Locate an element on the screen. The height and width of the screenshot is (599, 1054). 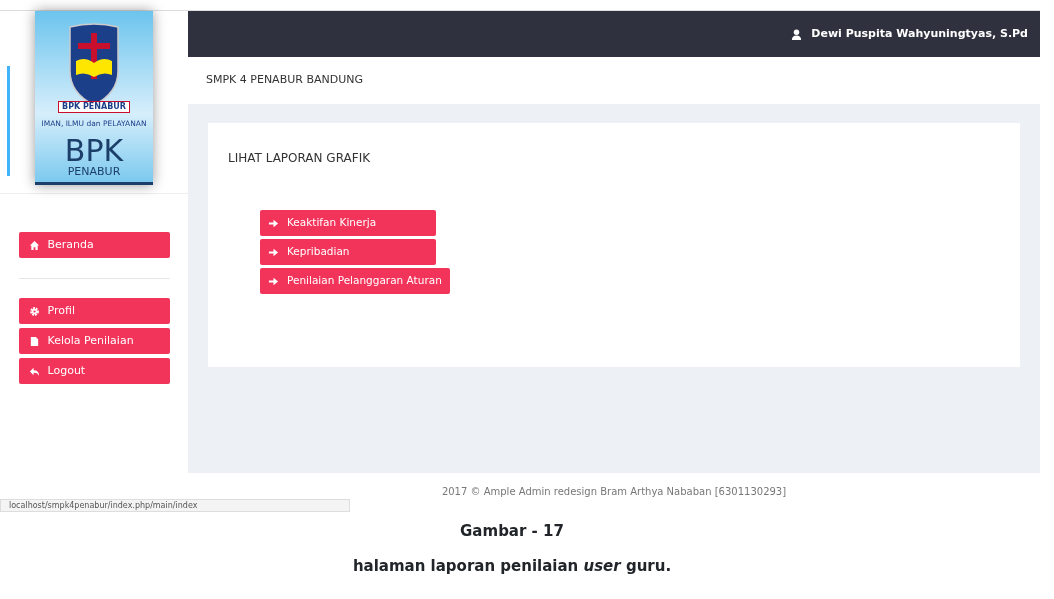
sidebar-menu-button: Logout is located at coordinates (94, 371).